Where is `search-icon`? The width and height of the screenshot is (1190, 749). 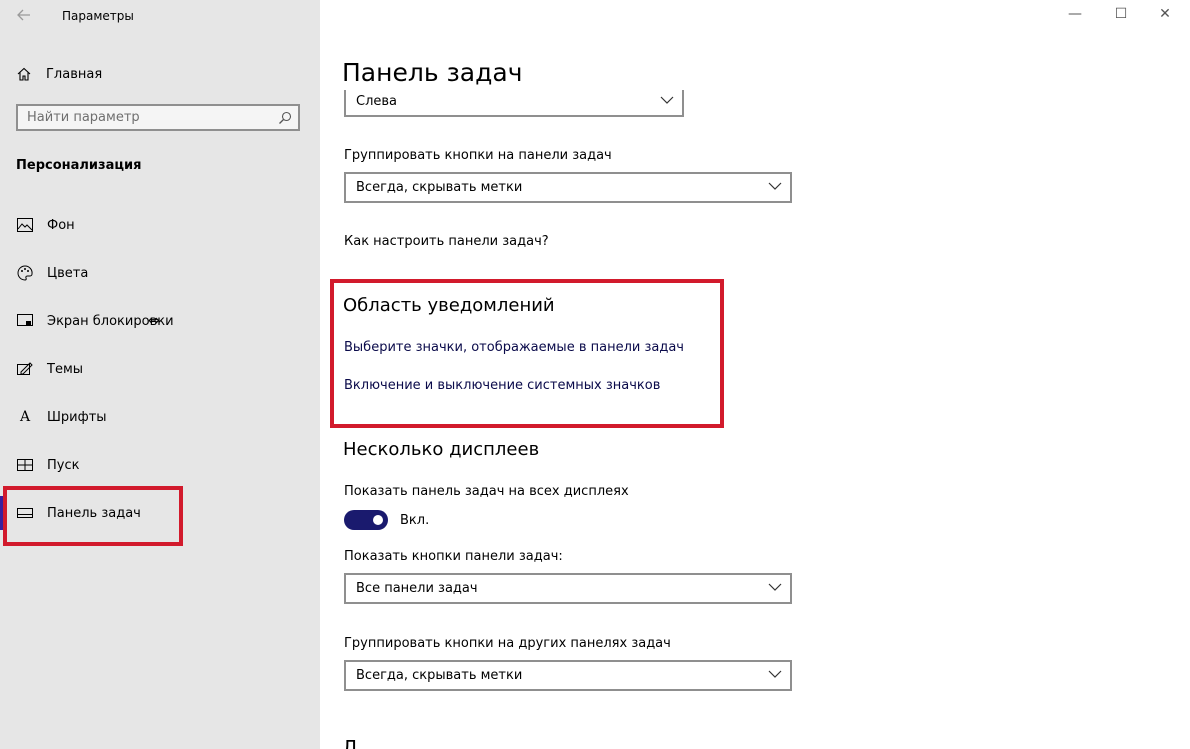 search-icon is located at coordinates (285, 118).